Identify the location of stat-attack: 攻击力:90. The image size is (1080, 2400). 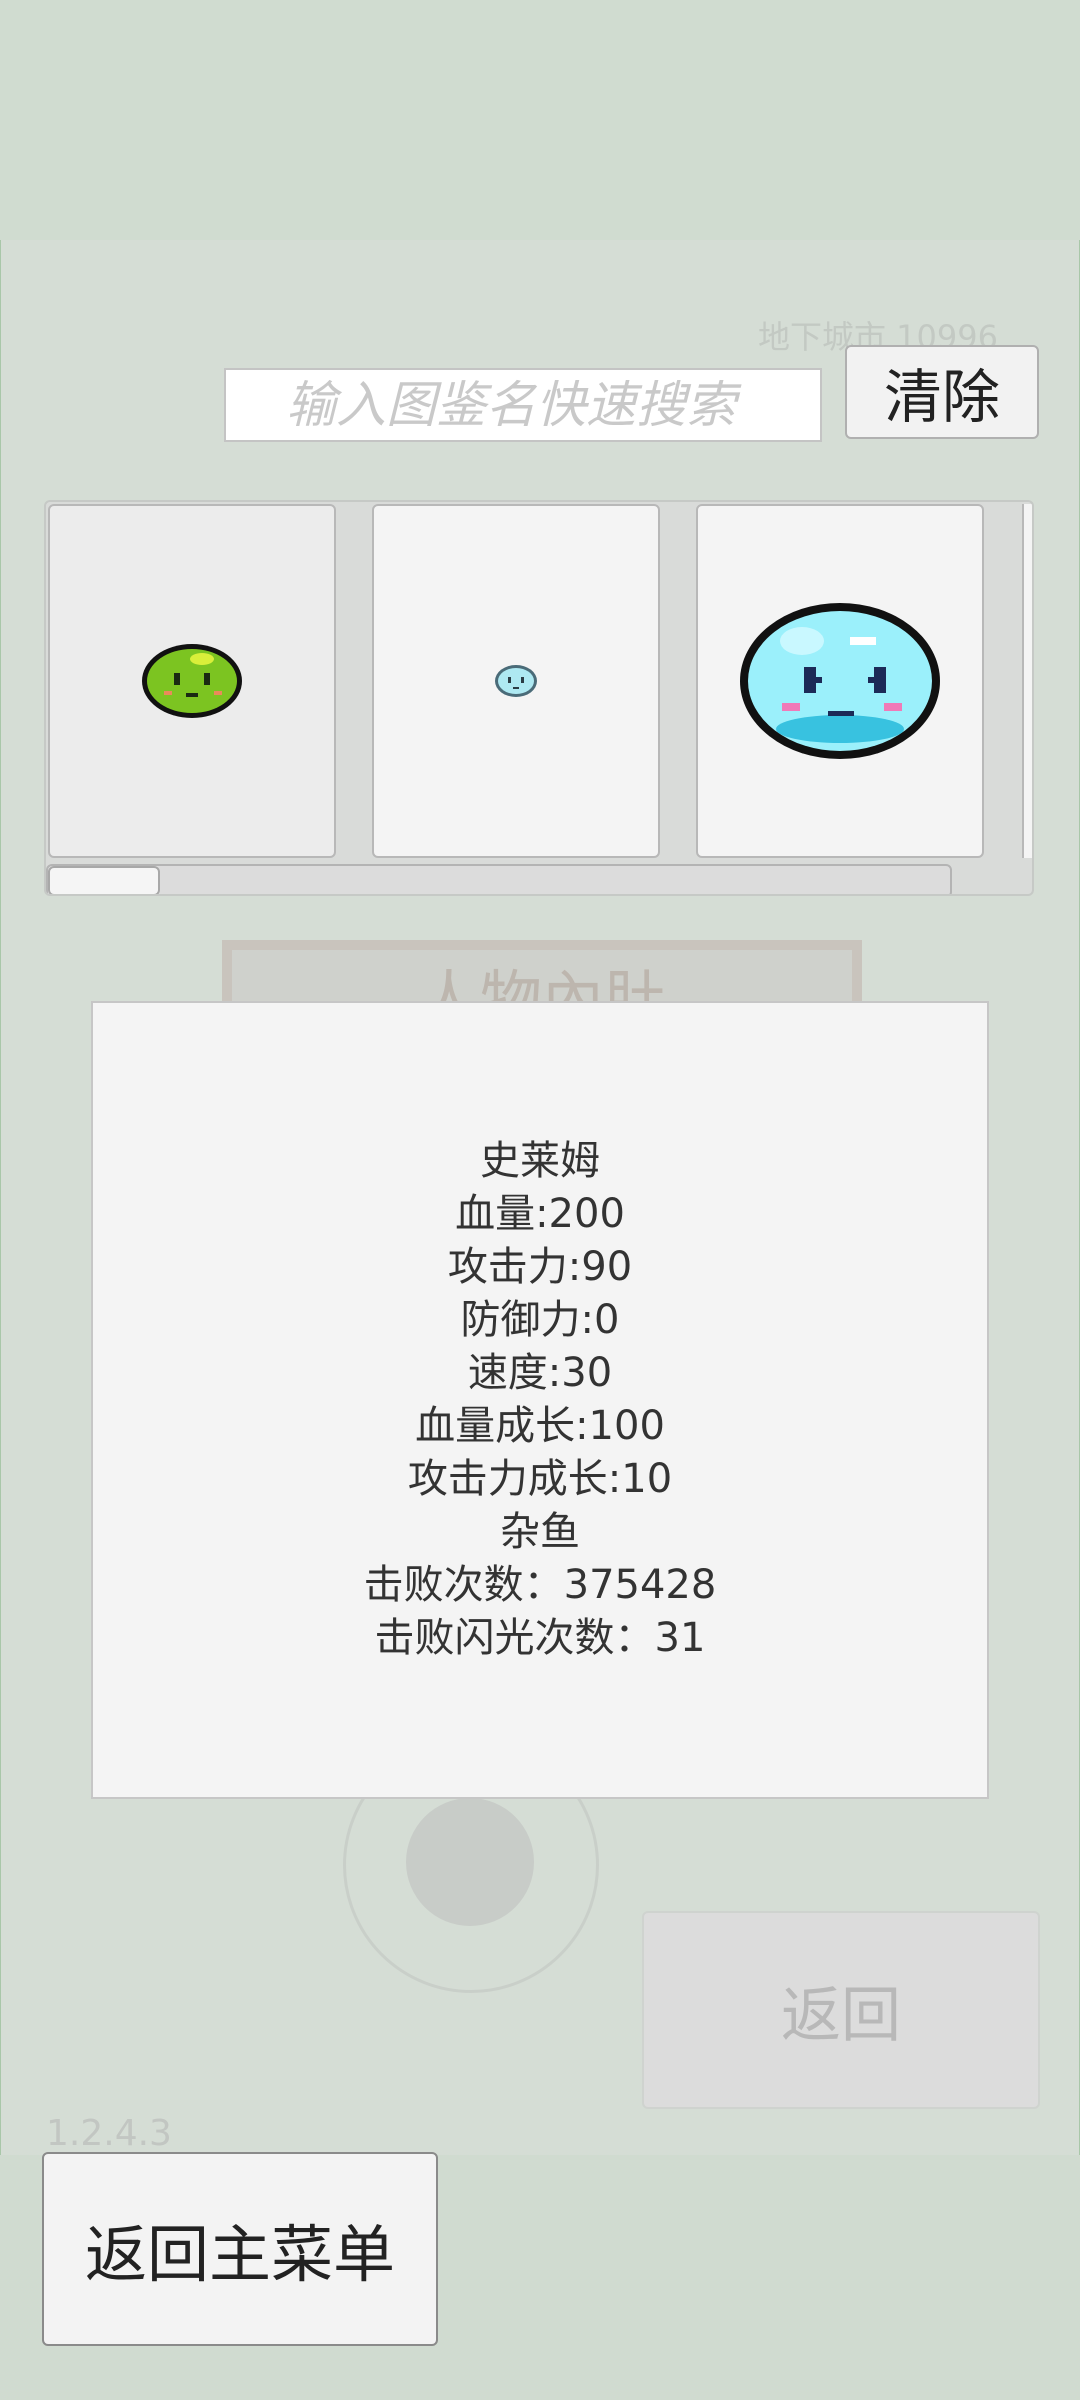
(540, 1267).